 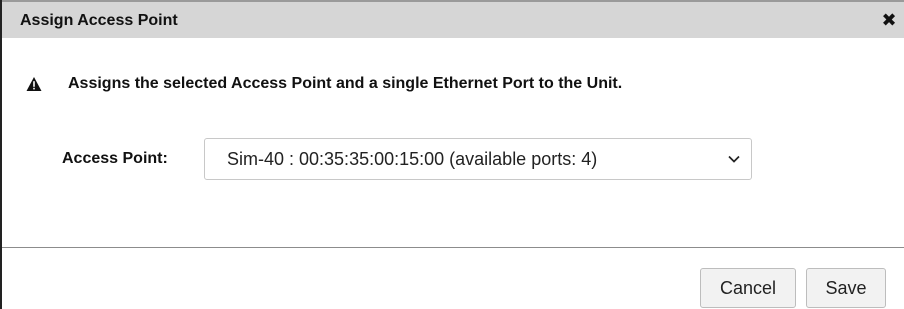 What do you see at coordinates (748, 288) in the screenshot?
I see `cancel-button: Cancel` at bounding box center [748, 288].